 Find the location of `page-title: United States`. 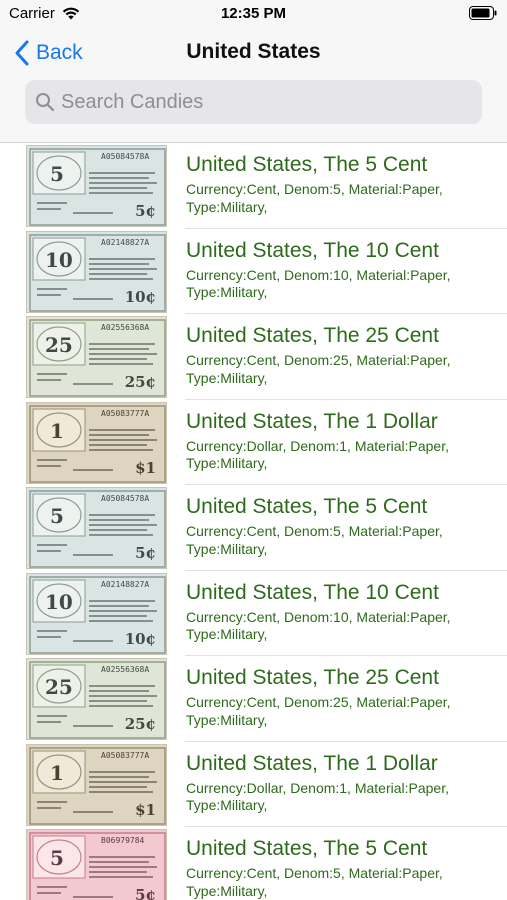

page-title: United States is located at coordinates (253, 51).